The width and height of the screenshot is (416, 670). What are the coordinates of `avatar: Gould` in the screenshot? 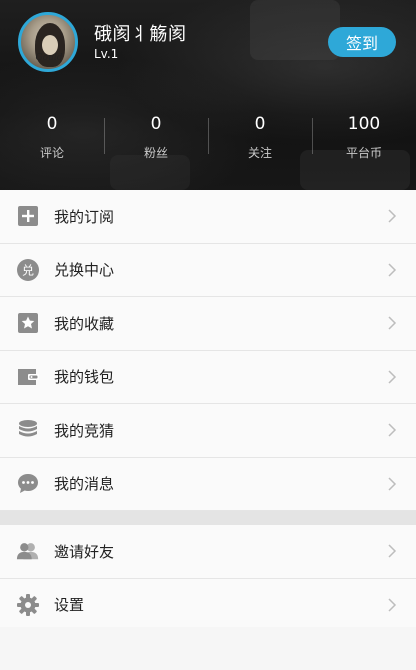 It's located at (48, 42).